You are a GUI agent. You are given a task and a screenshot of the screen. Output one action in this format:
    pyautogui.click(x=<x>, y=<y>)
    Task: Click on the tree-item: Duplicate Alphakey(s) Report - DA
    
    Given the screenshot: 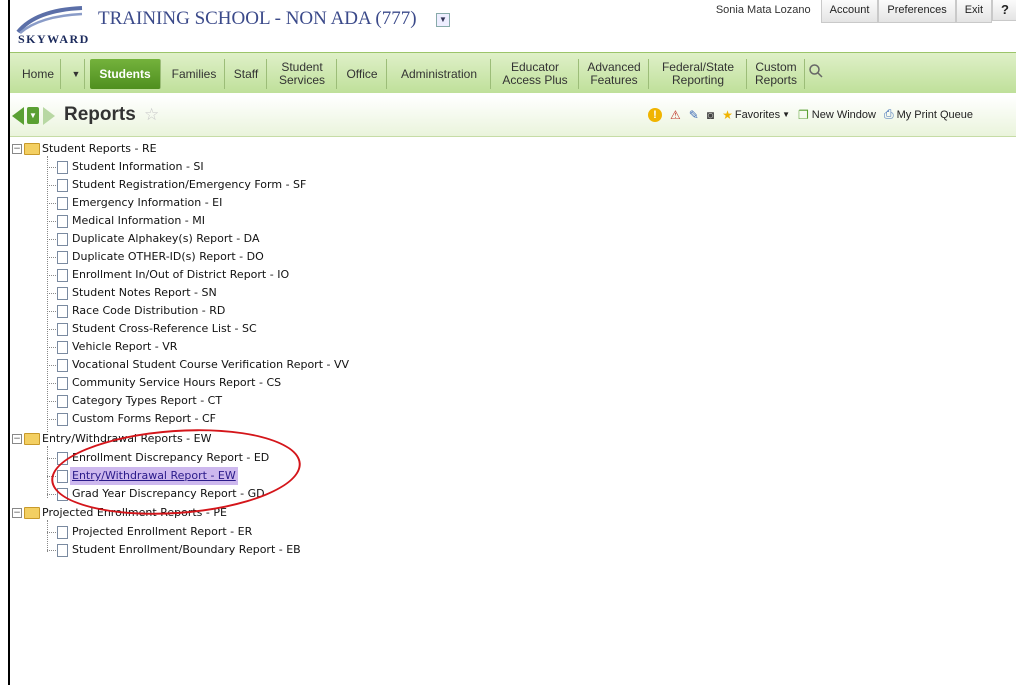 What is the action you would take?
    pyautogui.click(x=210, y=239)
    